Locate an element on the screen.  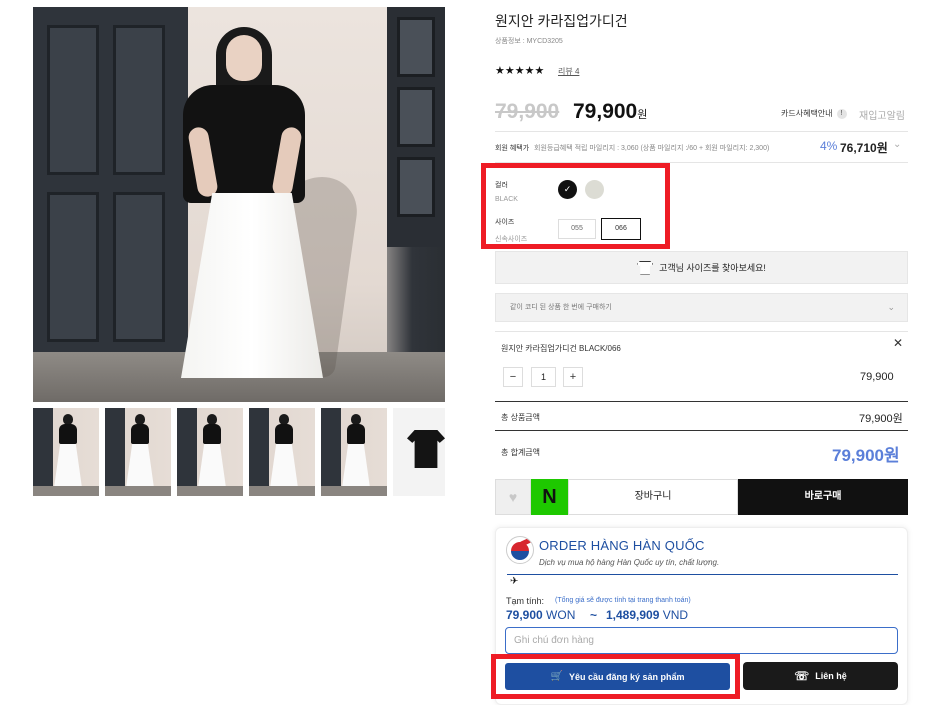
photo-door-left is located at coordinates (110, 204).